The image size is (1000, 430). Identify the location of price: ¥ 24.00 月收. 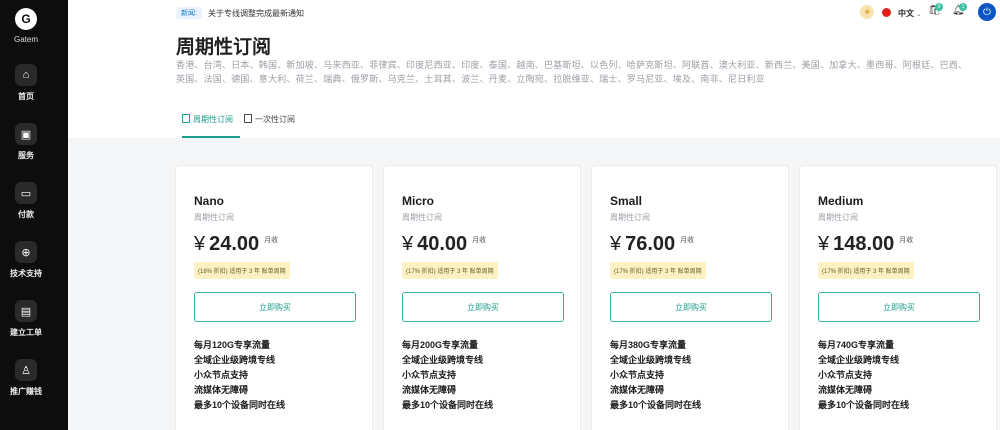
(236, 244).